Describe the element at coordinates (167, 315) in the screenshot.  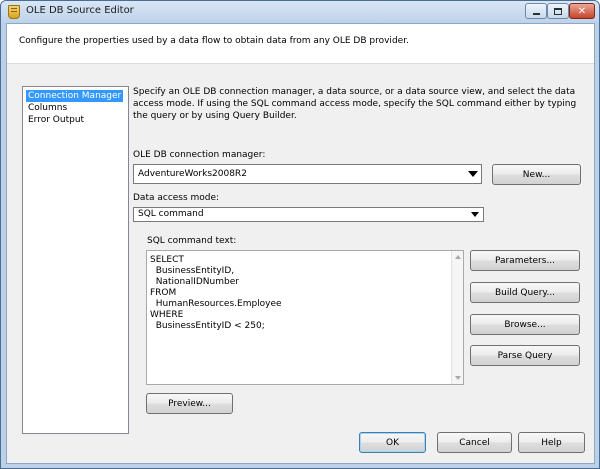
I see `sql-line: WHERE` at that location.